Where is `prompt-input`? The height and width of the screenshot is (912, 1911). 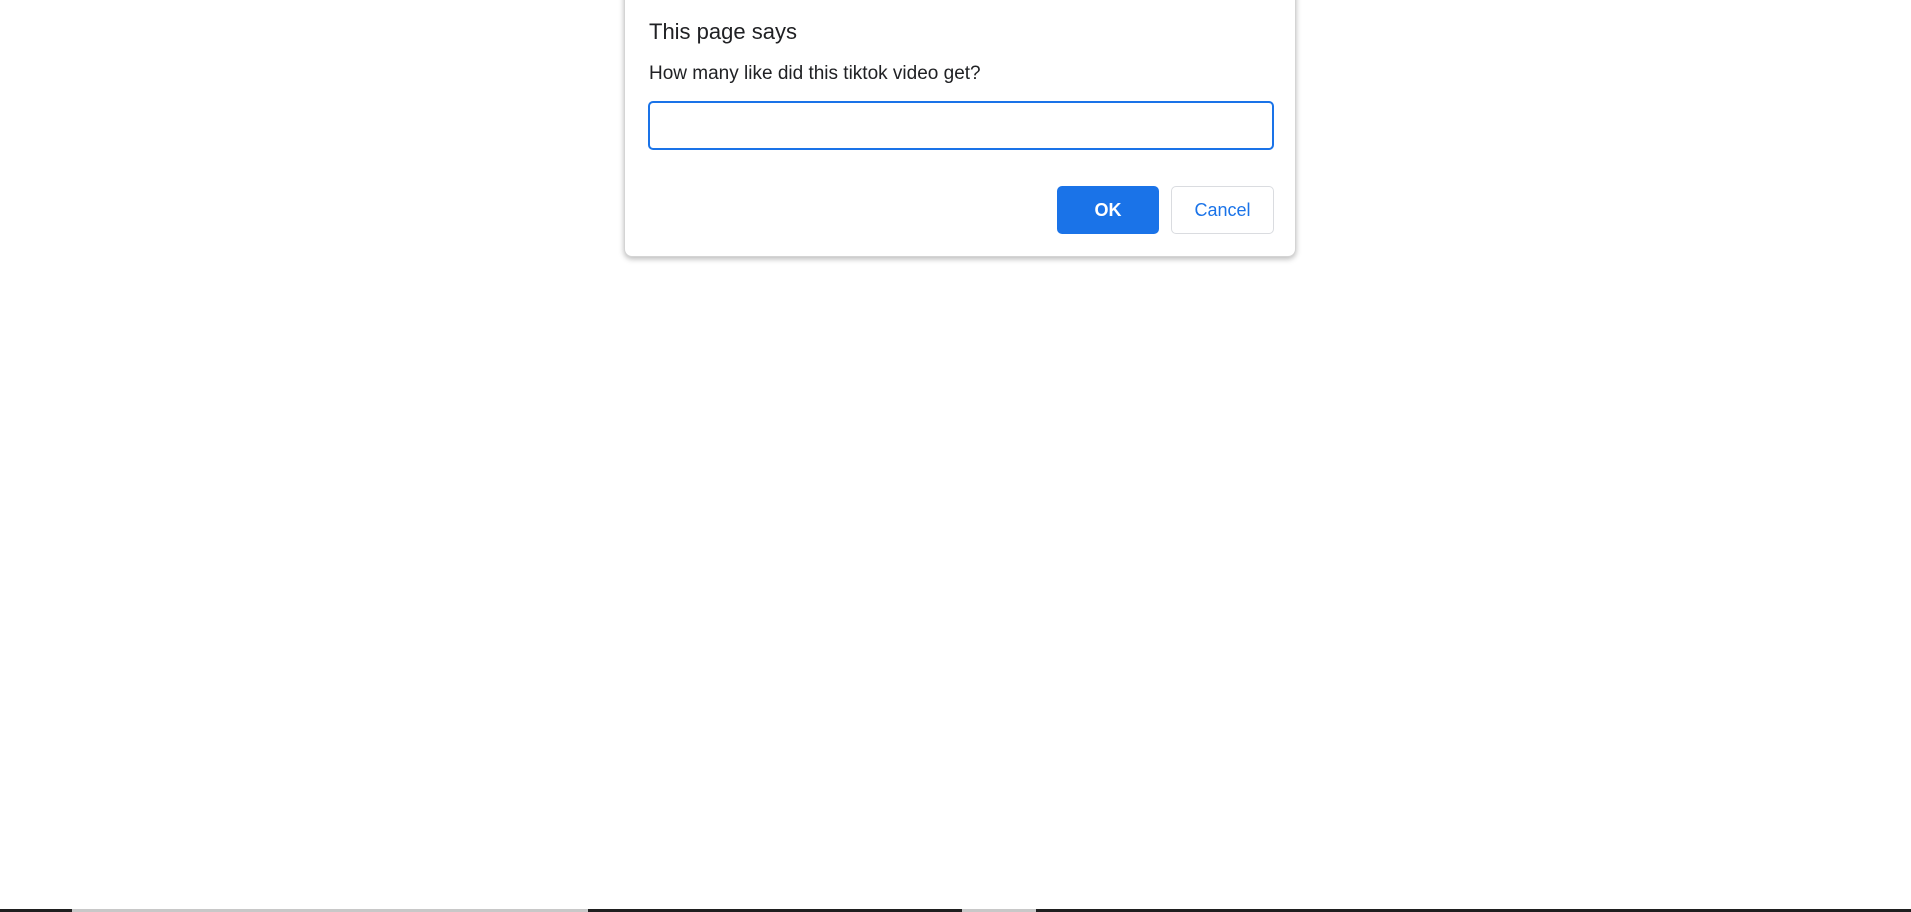
prompt-input is located at coordinates (961, 125).